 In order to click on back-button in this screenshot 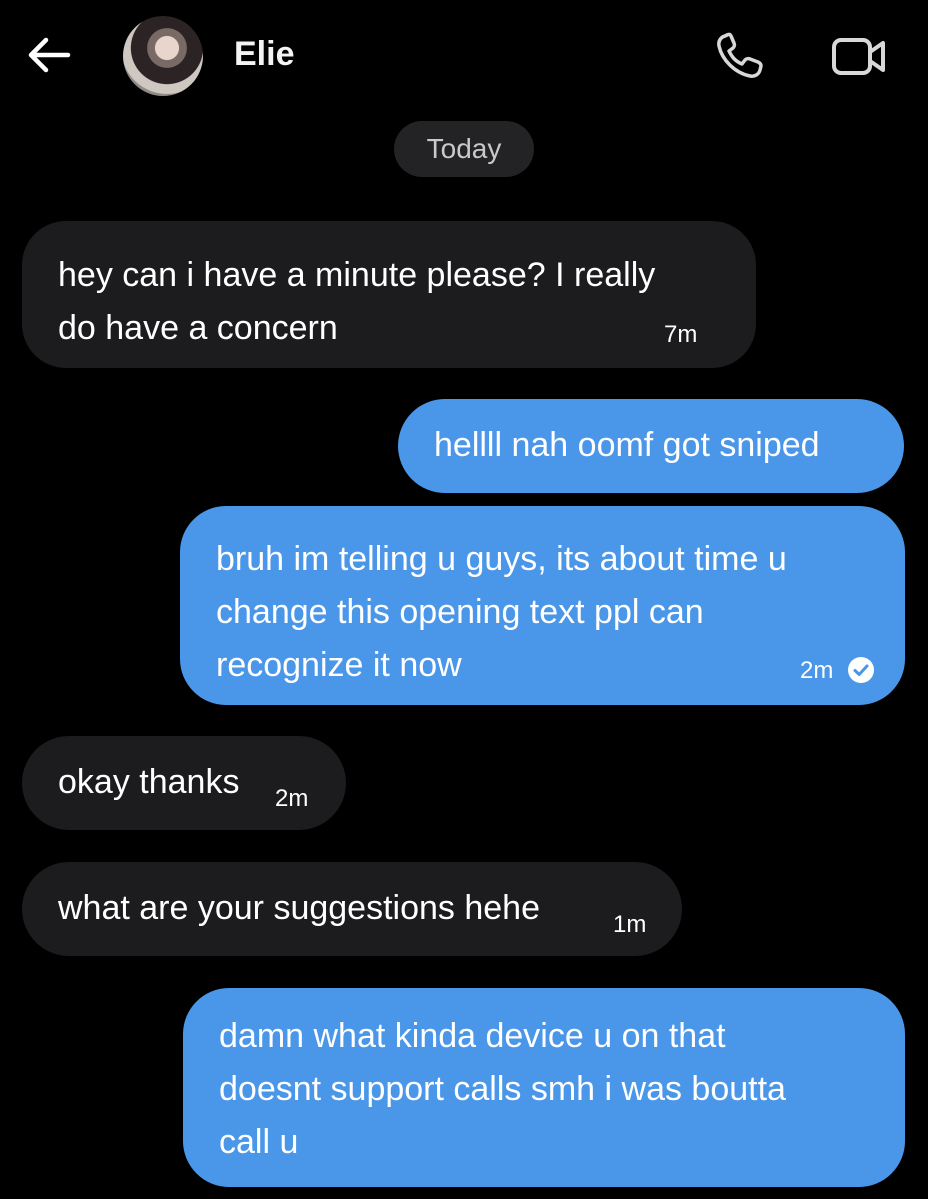, I will do `click(49, 55)`.